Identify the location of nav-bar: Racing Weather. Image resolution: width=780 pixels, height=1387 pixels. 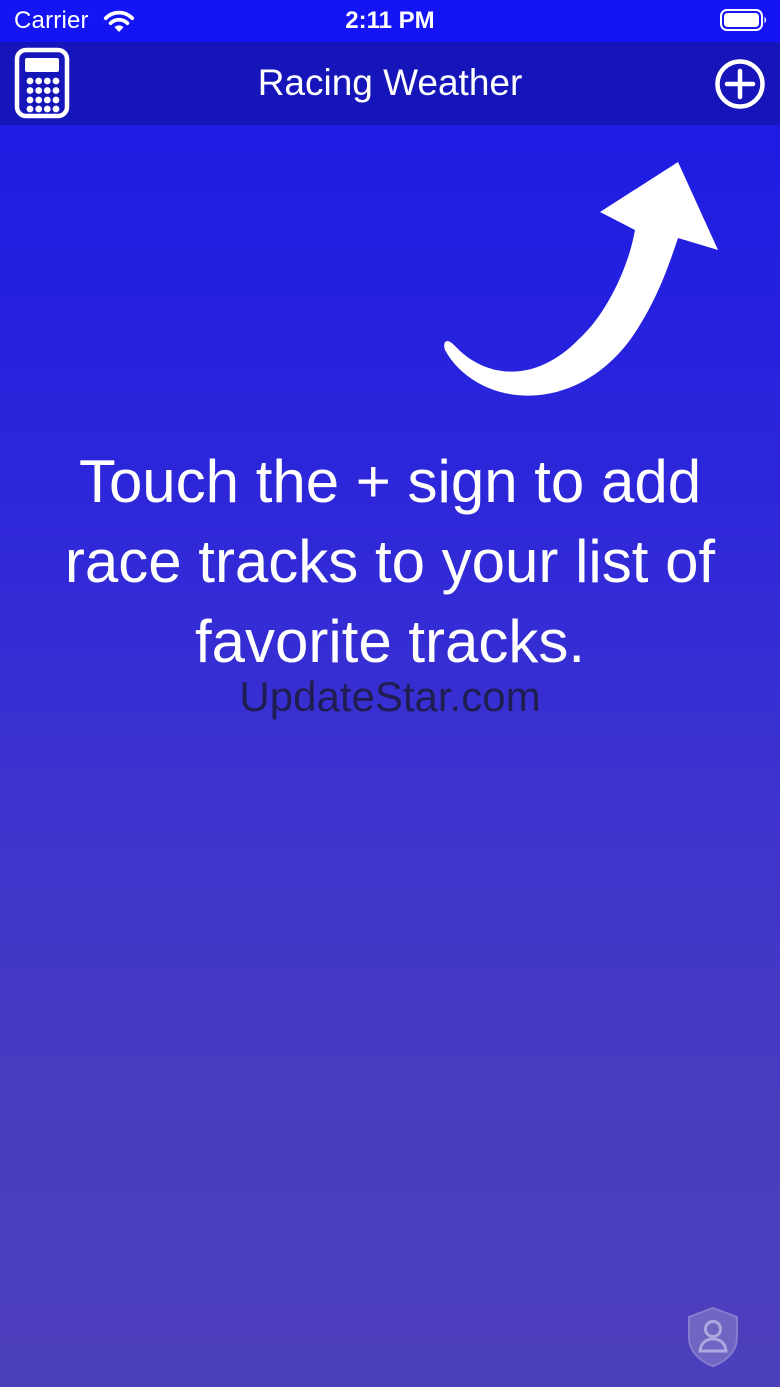
(390, 83).